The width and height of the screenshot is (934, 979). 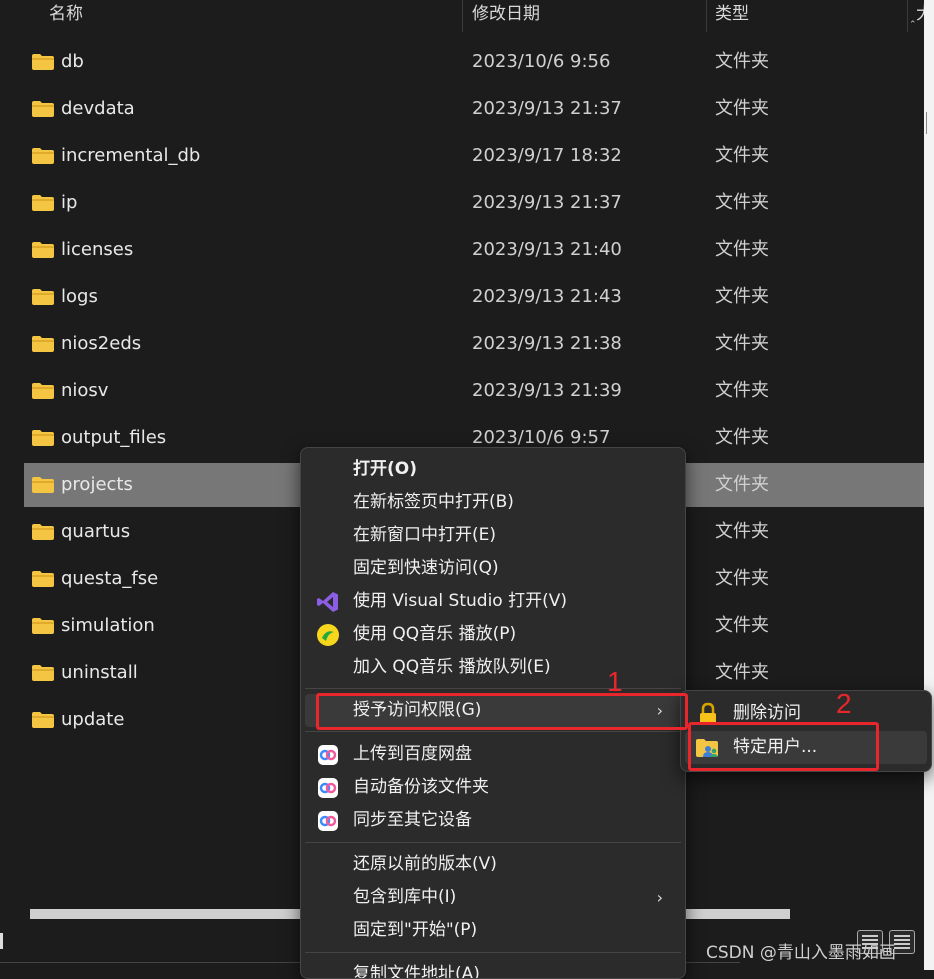 I want to click on menu-item-open: 打开(O), so click(x=493, y=469).